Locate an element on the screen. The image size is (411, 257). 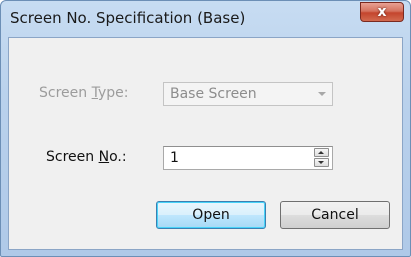
screen-type-label-prefix: Screen is located at coordinates (65, 93).